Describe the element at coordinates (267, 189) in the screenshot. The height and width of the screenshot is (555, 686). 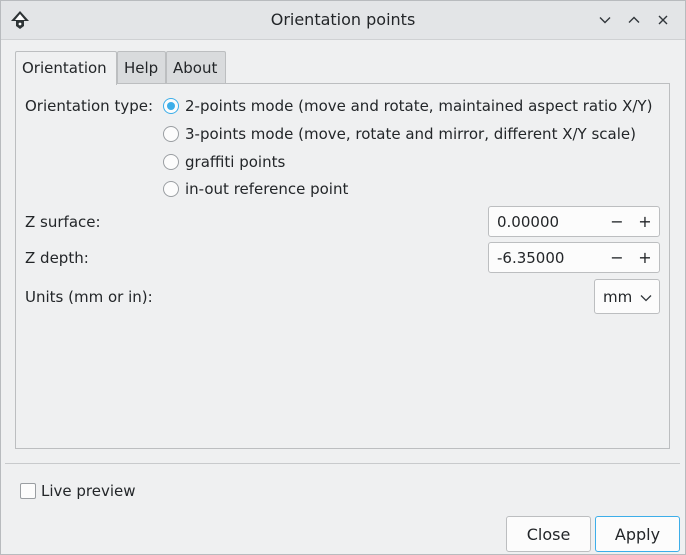
I see `radio-label: in-out reference point` at that location.